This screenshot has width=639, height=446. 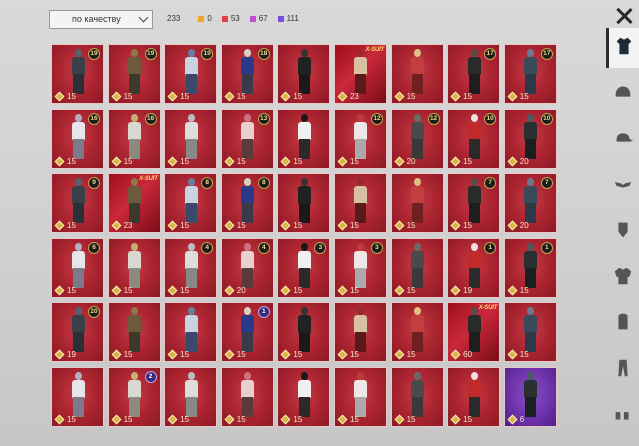 I want to click on outfit-card: 20 19, so click(x=77, y=332).